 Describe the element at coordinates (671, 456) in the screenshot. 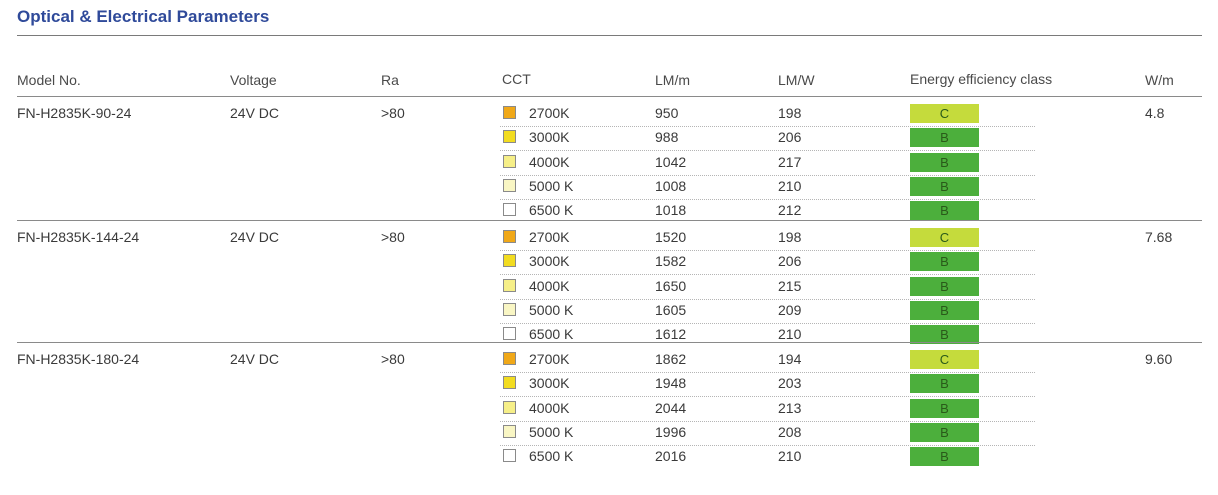

I see `lm-per-m-value: 2016` at that location.